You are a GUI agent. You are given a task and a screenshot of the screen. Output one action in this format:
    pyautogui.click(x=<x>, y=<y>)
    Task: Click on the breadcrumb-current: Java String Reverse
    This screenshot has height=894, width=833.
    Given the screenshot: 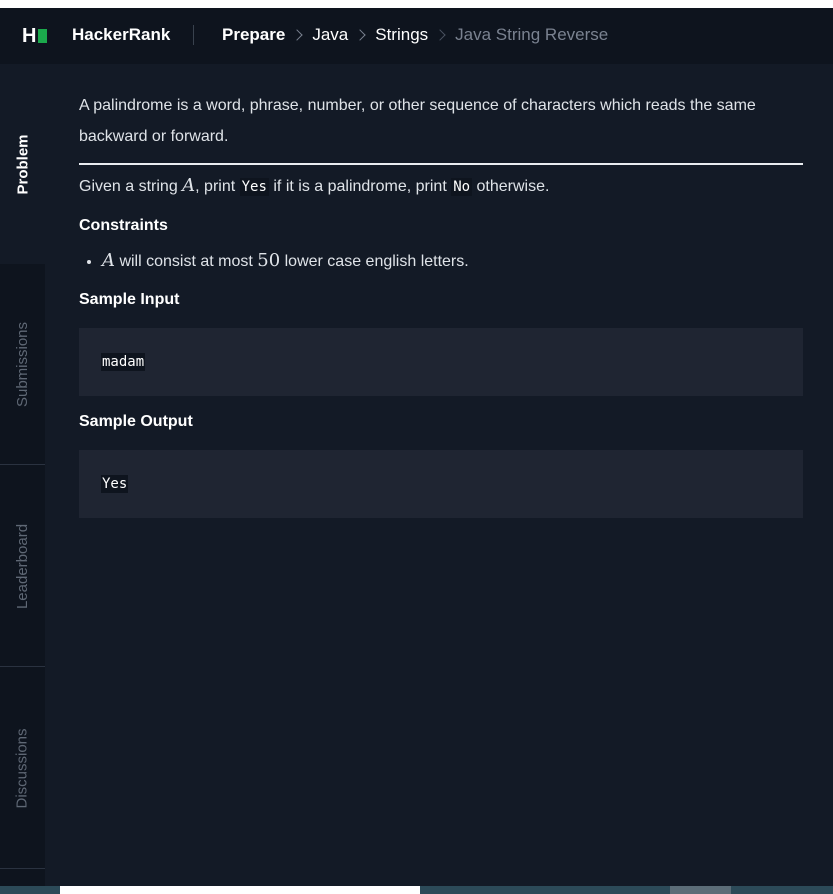 What is the action you would take?
    pyautogui.click(x=532, y=34)
    